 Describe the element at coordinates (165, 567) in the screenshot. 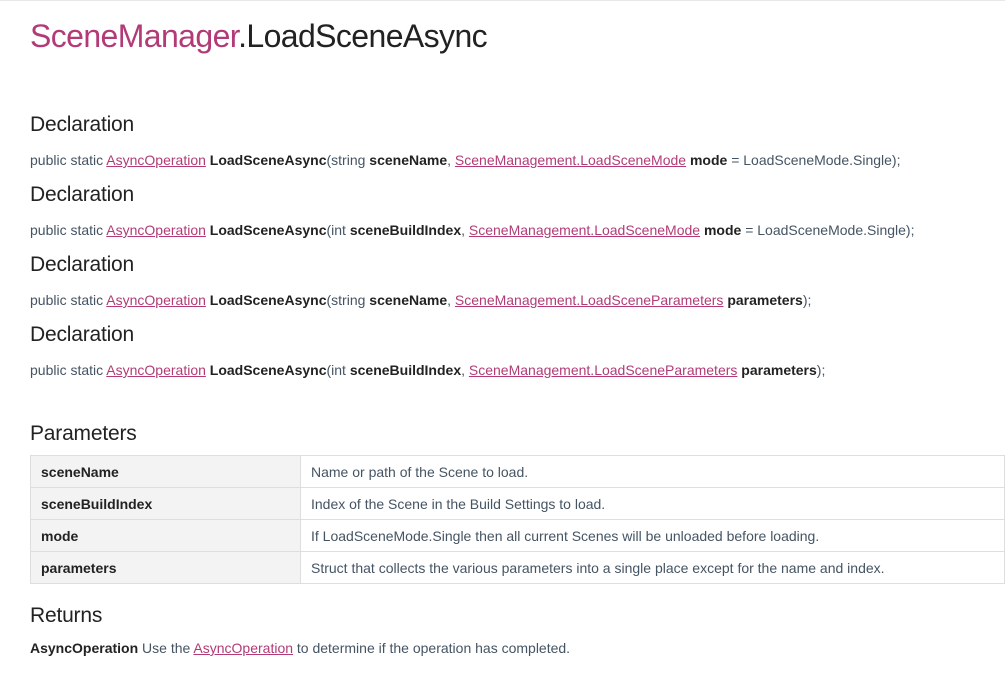

I see `param-name: parameters` at that location.